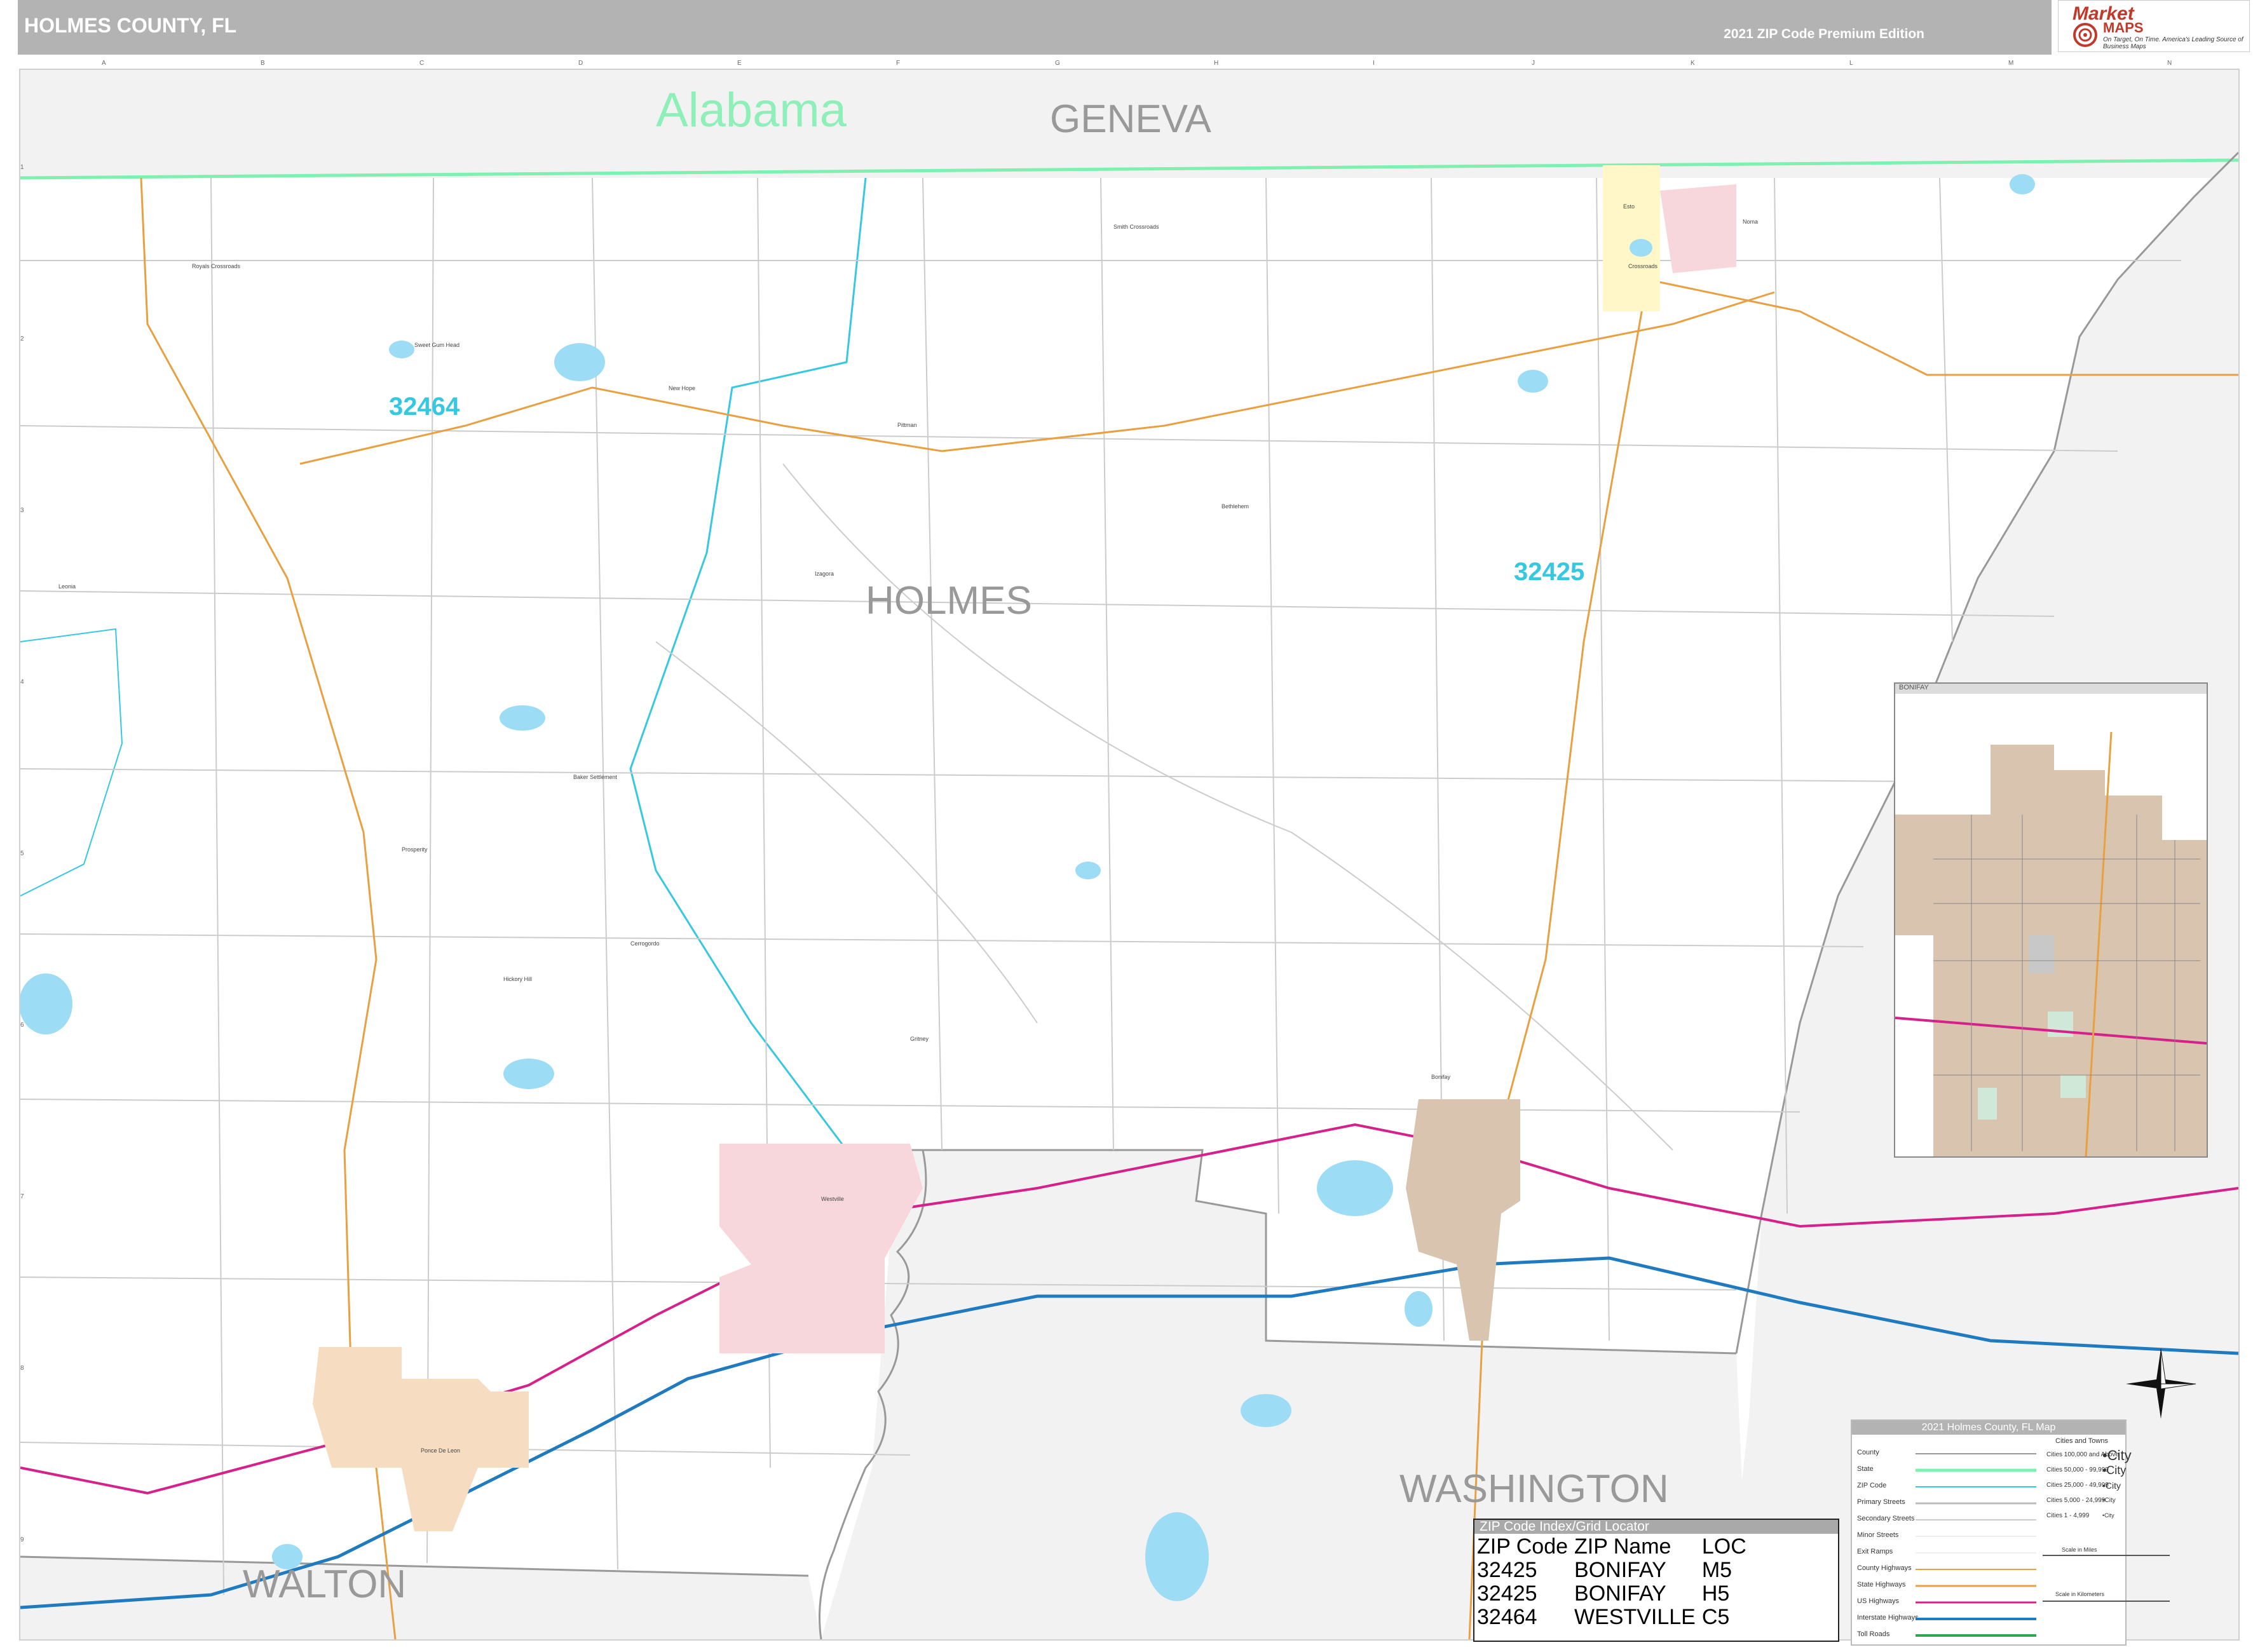 The height and width of the screenshot is (1652, 2253). I want to click on county-label-washington: WASHINGTON, so click(1534, 1489).